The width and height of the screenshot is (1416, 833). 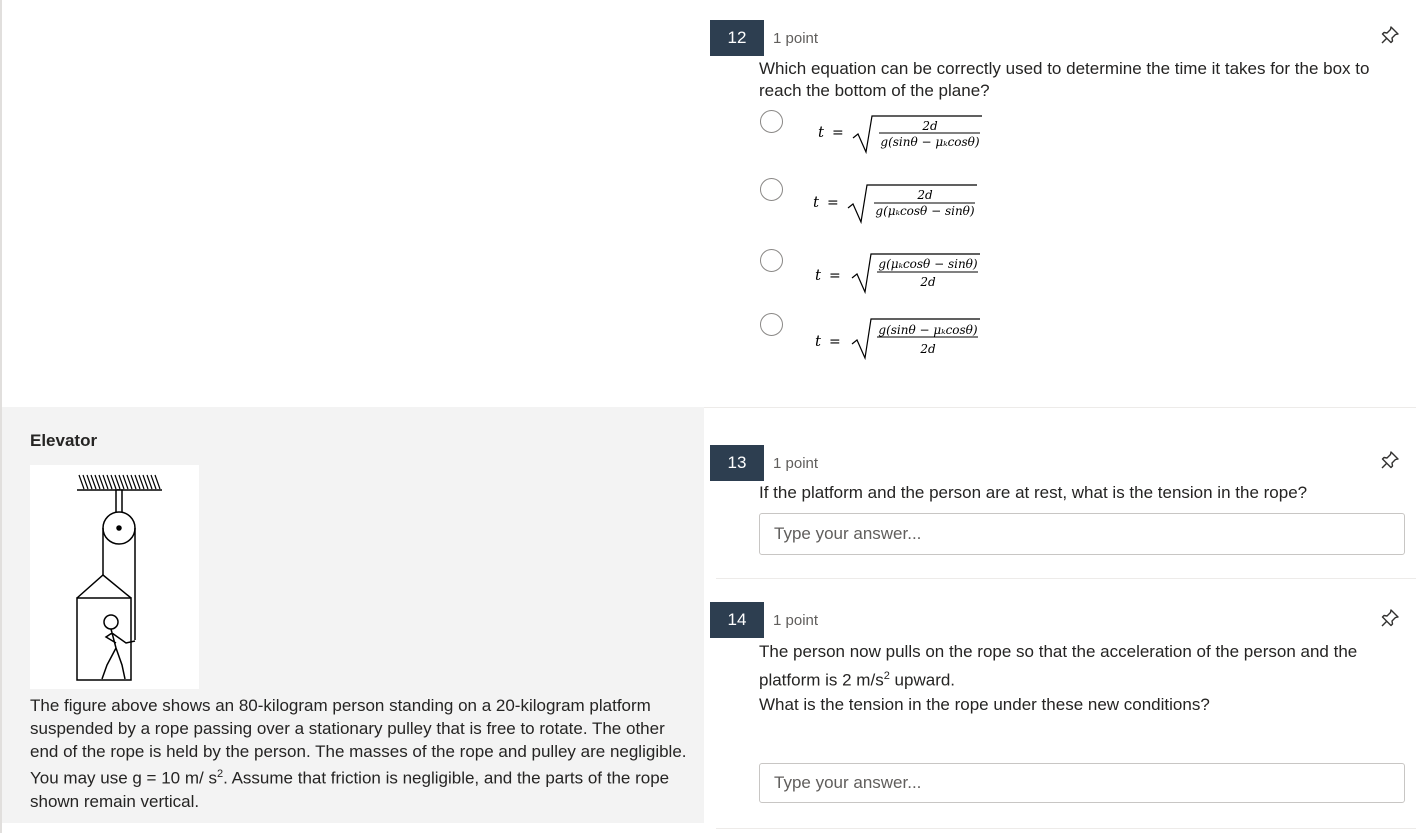 What do you see at coordinates (64, 440) in the screenshot?
I see `section-title: Elevator` at bounding box center [64, 440].